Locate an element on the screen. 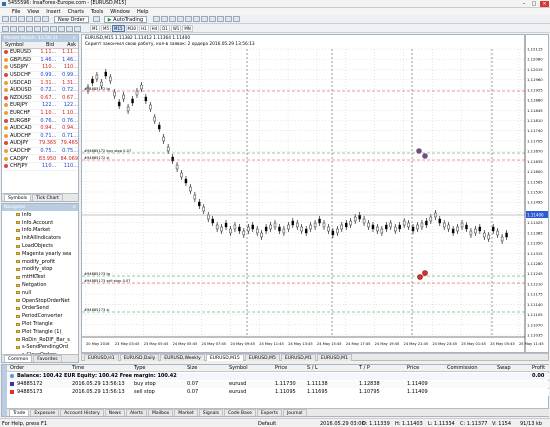 This screenshot has width=550, height=427. menu-charts: Charts is located at coordinates (76, 12).